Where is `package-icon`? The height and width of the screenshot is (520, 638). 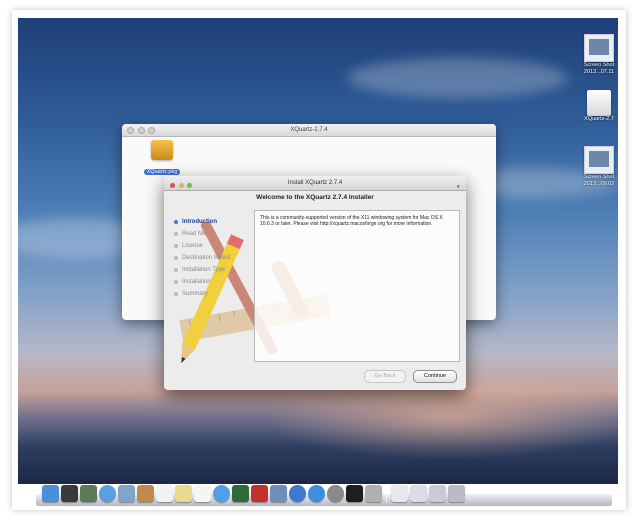
package-icon is located at coordinates (162, 150).